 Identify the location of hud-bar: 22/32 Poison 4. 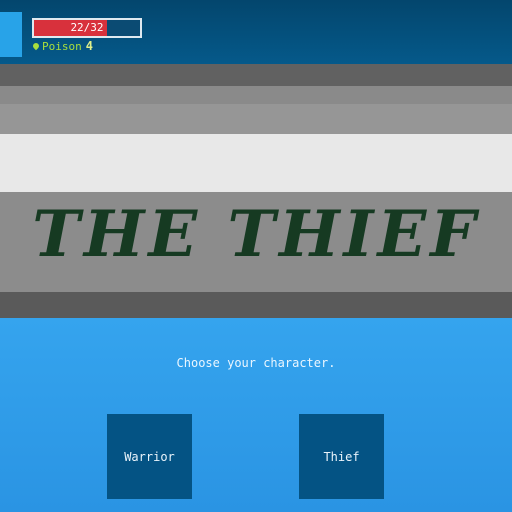
(256, 32).